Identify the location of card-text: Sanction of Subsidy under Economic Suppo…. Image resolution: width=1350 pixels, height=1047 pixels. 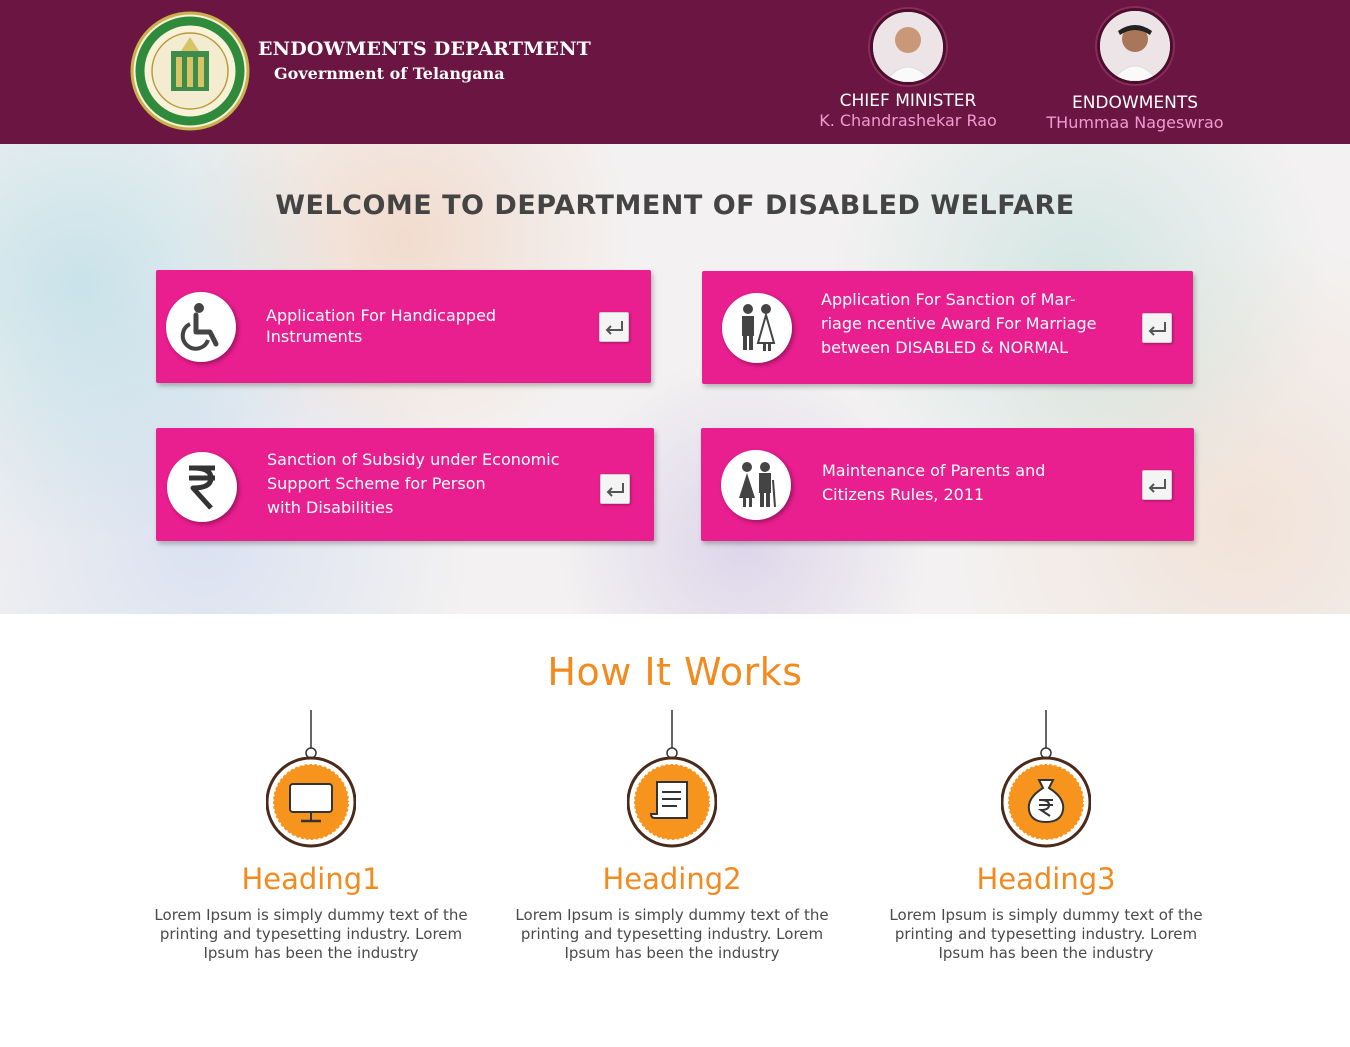
(413, 483).